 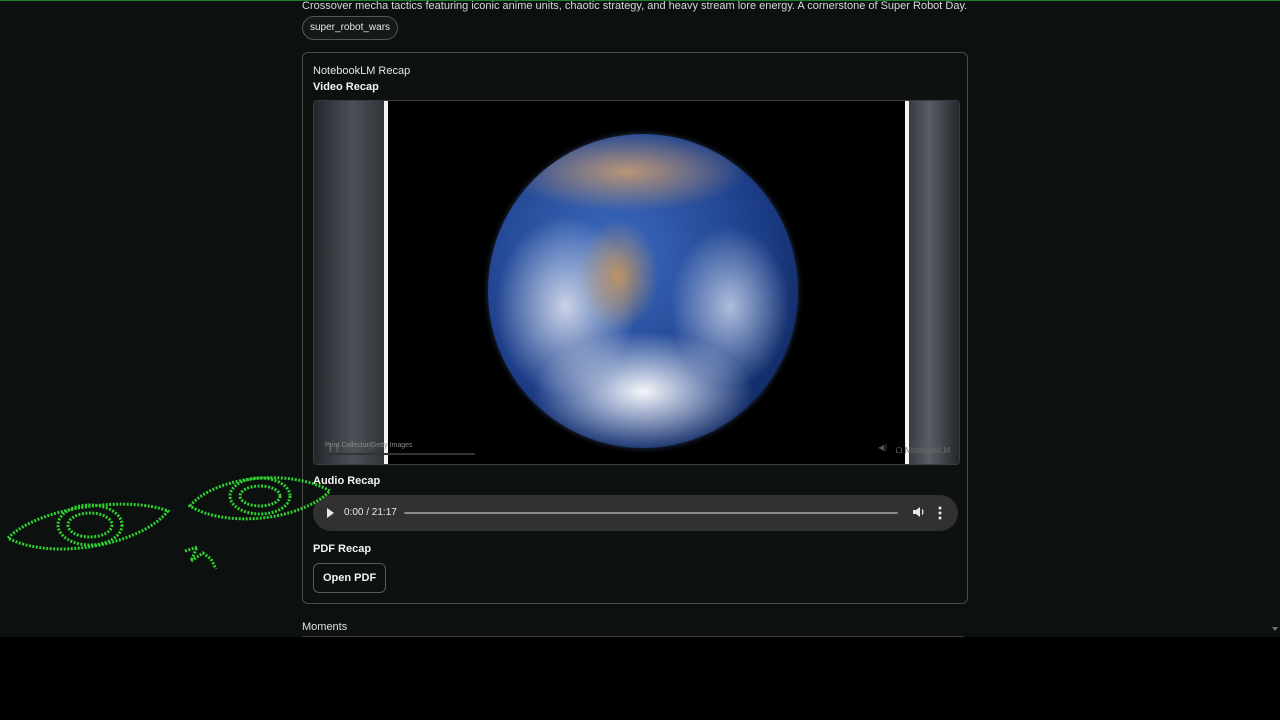 I want to click on squiggle-mark, so click(x=201, y=557).